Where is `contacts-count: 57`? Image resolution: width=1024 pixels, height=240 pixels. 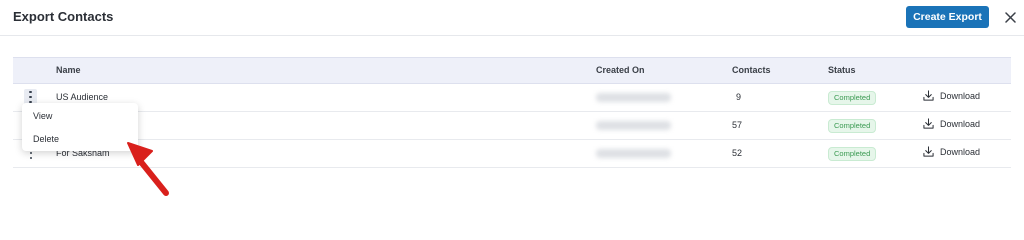
contacts-count: 57 is located at coordinates (737, 125).